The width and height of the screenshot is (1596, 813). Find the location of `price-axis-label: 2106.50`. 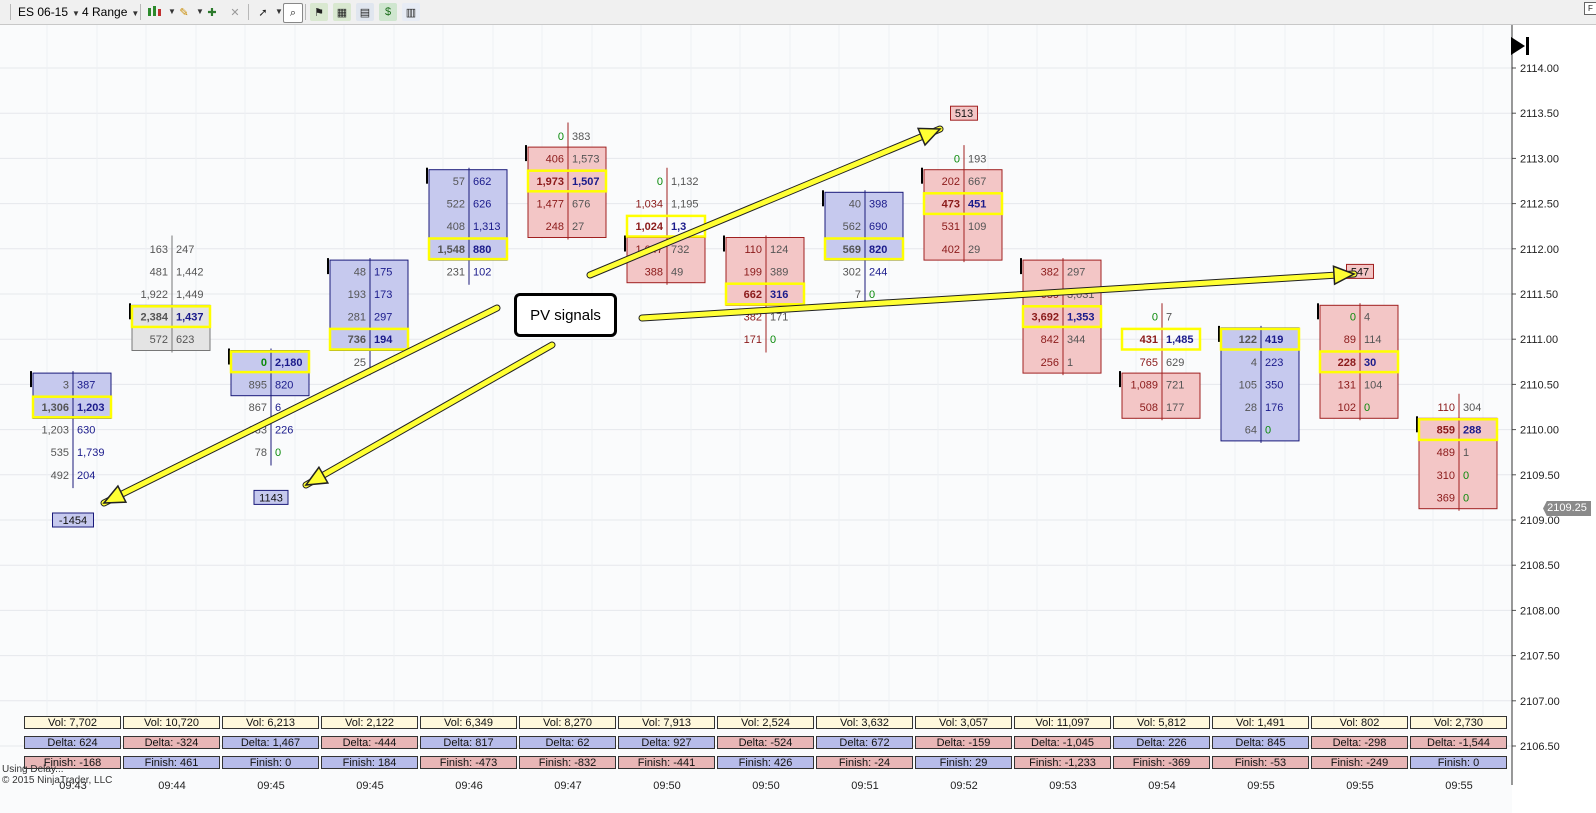

price-axis-label: 2106.50 is located at coordinates (1540, 747).